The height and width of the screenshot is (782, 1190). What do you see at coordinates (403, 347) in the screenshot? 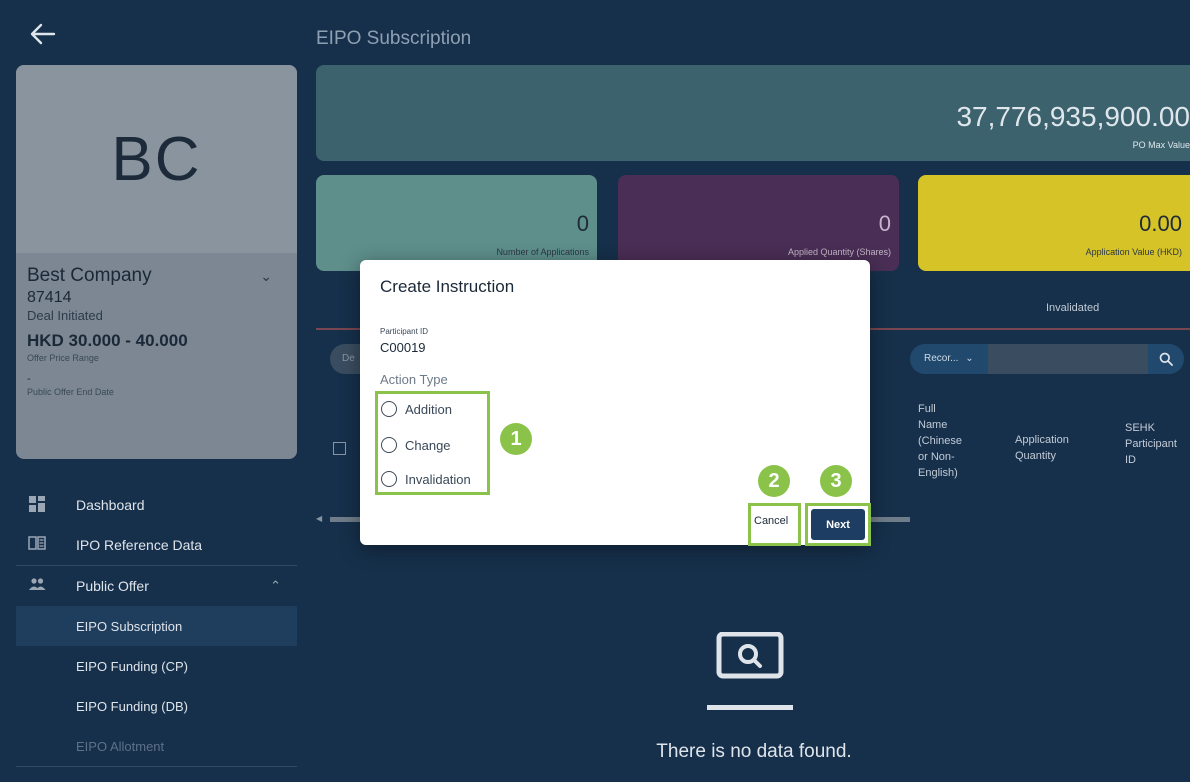
I see `participant-id-value: C00019` at bounding box center [403, 347].